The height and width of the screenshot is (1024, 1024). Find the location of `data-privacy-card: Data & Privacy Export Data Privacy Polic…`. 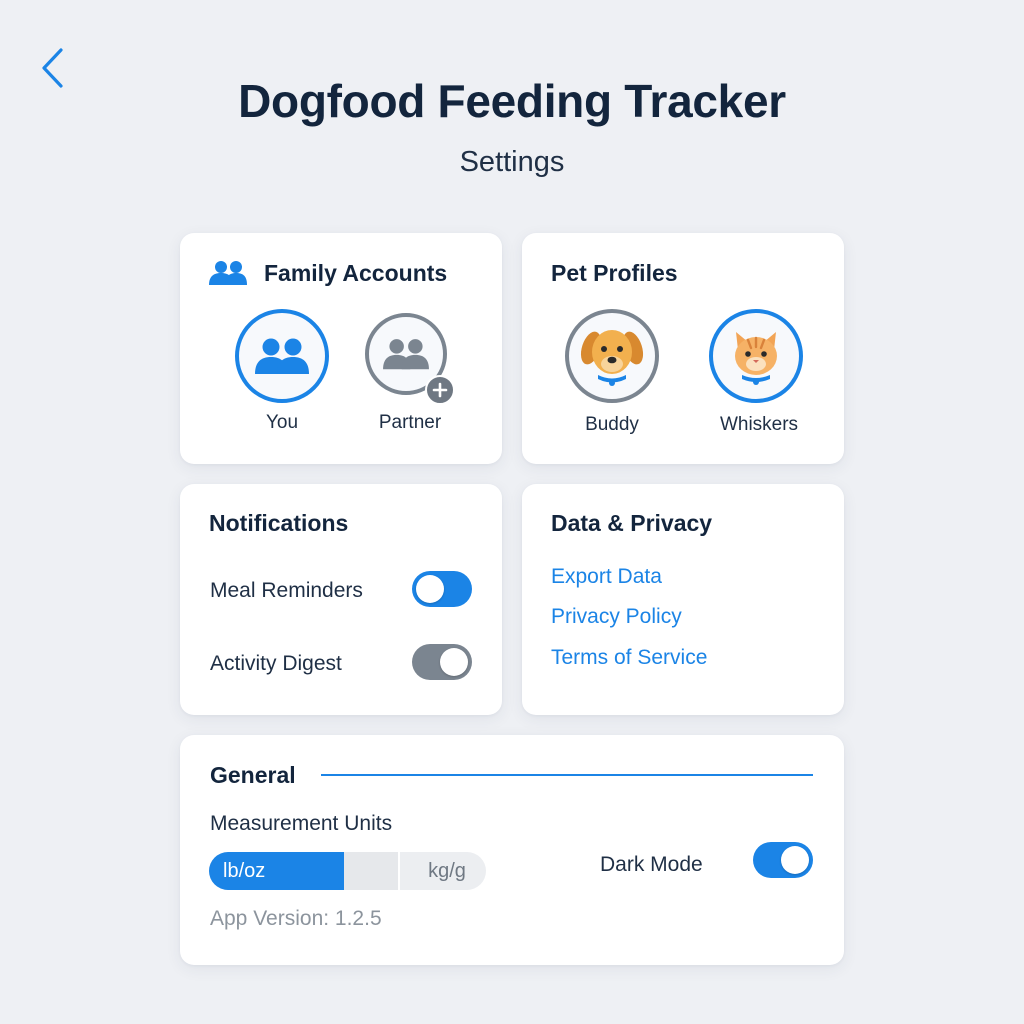

data-privacy-card: Data & Privacy Export Data Privacy Polic… is located at coordinates (683, 599).